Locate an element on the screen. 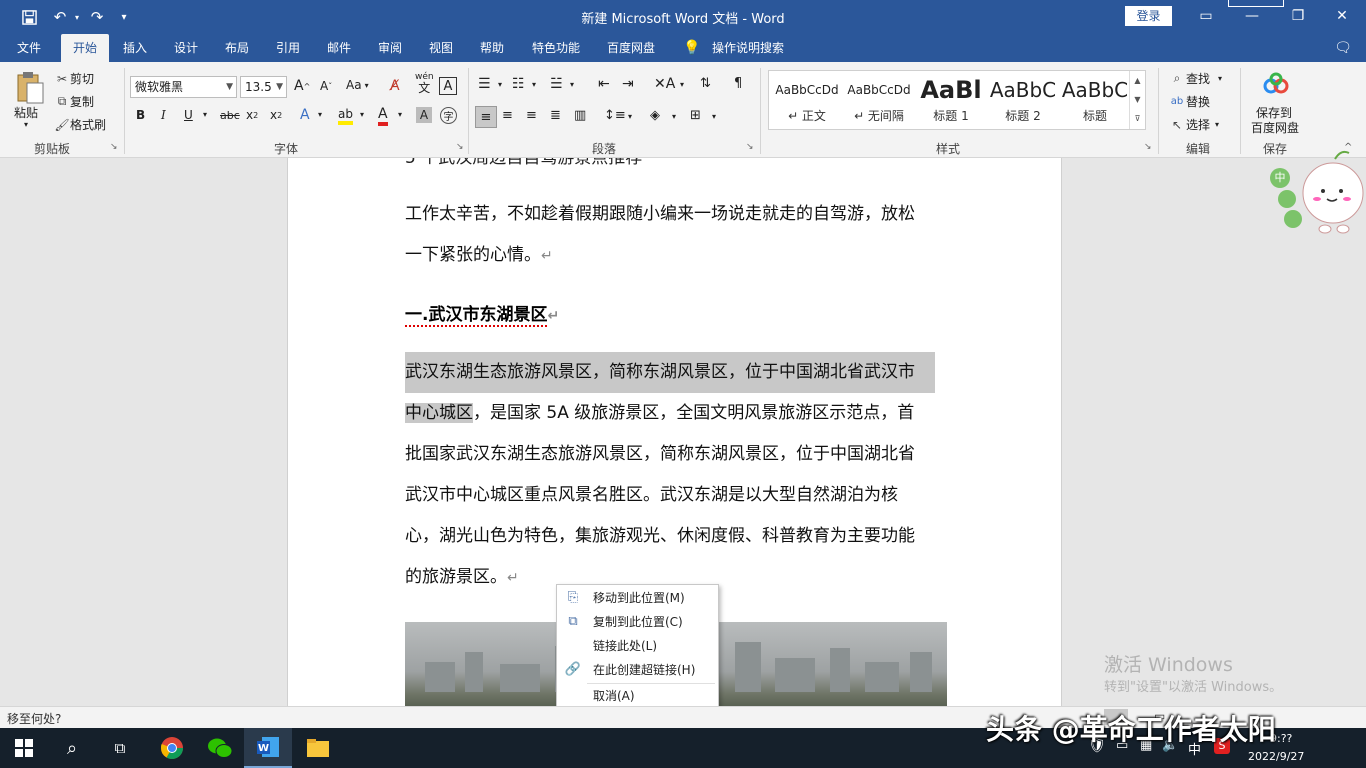 This screenshot has width=1366, height=768. text-effects-dropdown-icon: ▾ is located at coordinates (320, 114).